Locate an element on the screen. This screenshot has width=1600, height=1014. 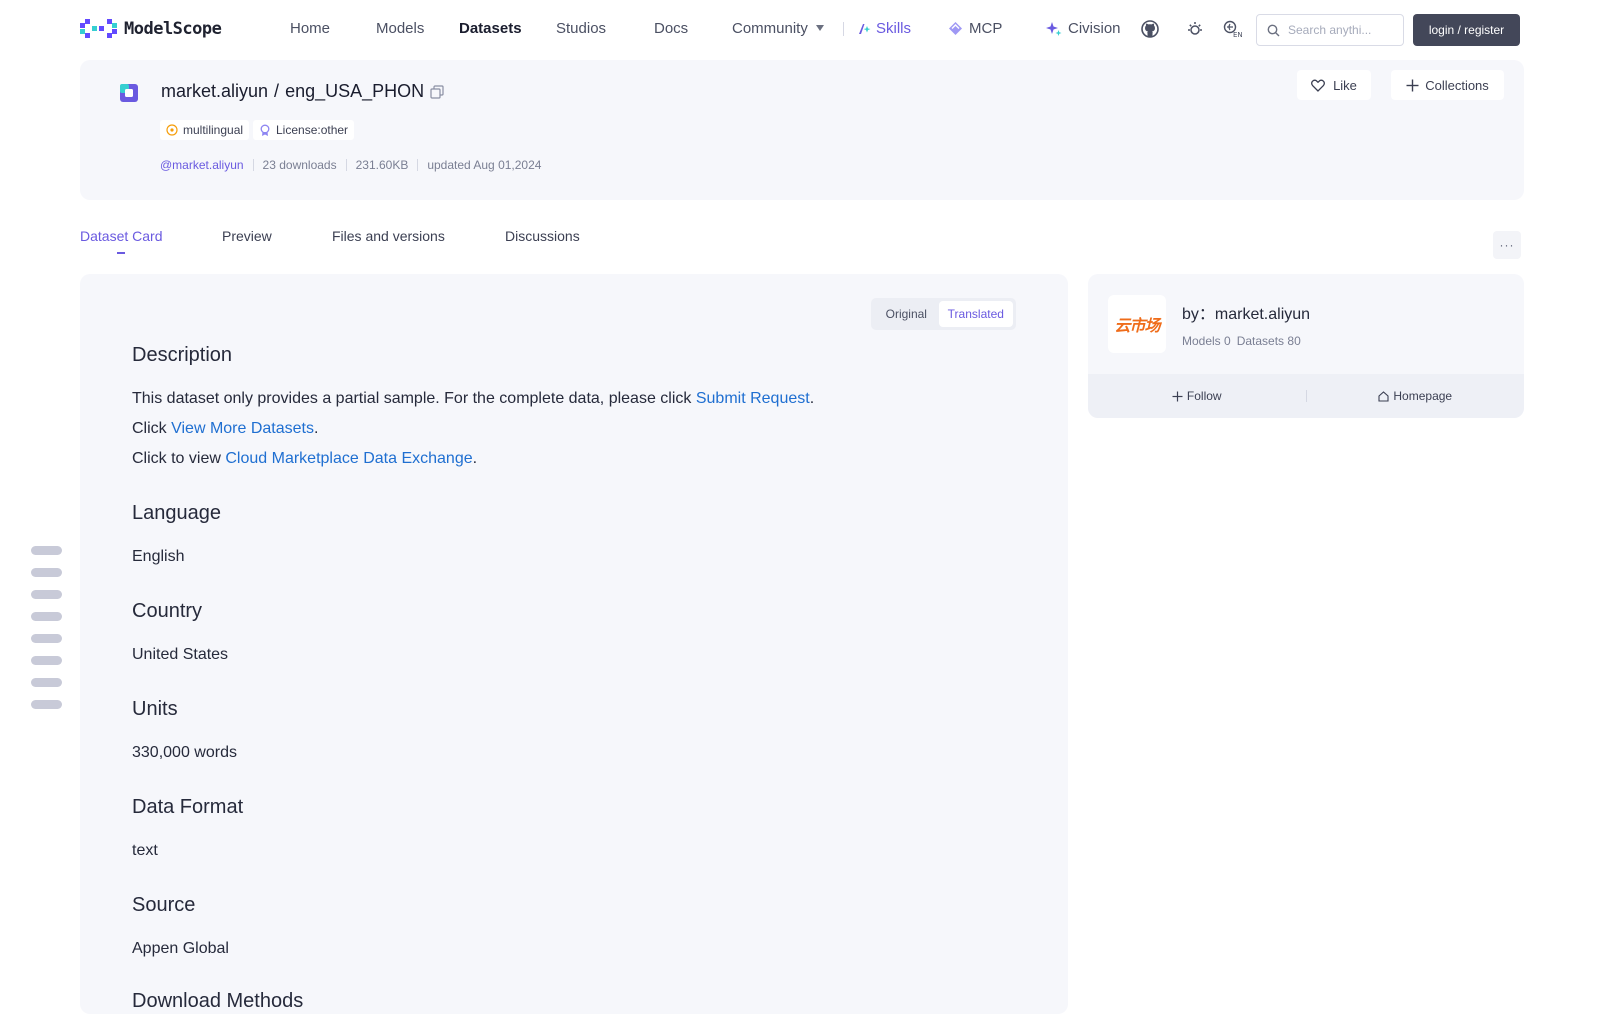
dataset-name: eng_USA_PHON is located at coordinates (355, 91).